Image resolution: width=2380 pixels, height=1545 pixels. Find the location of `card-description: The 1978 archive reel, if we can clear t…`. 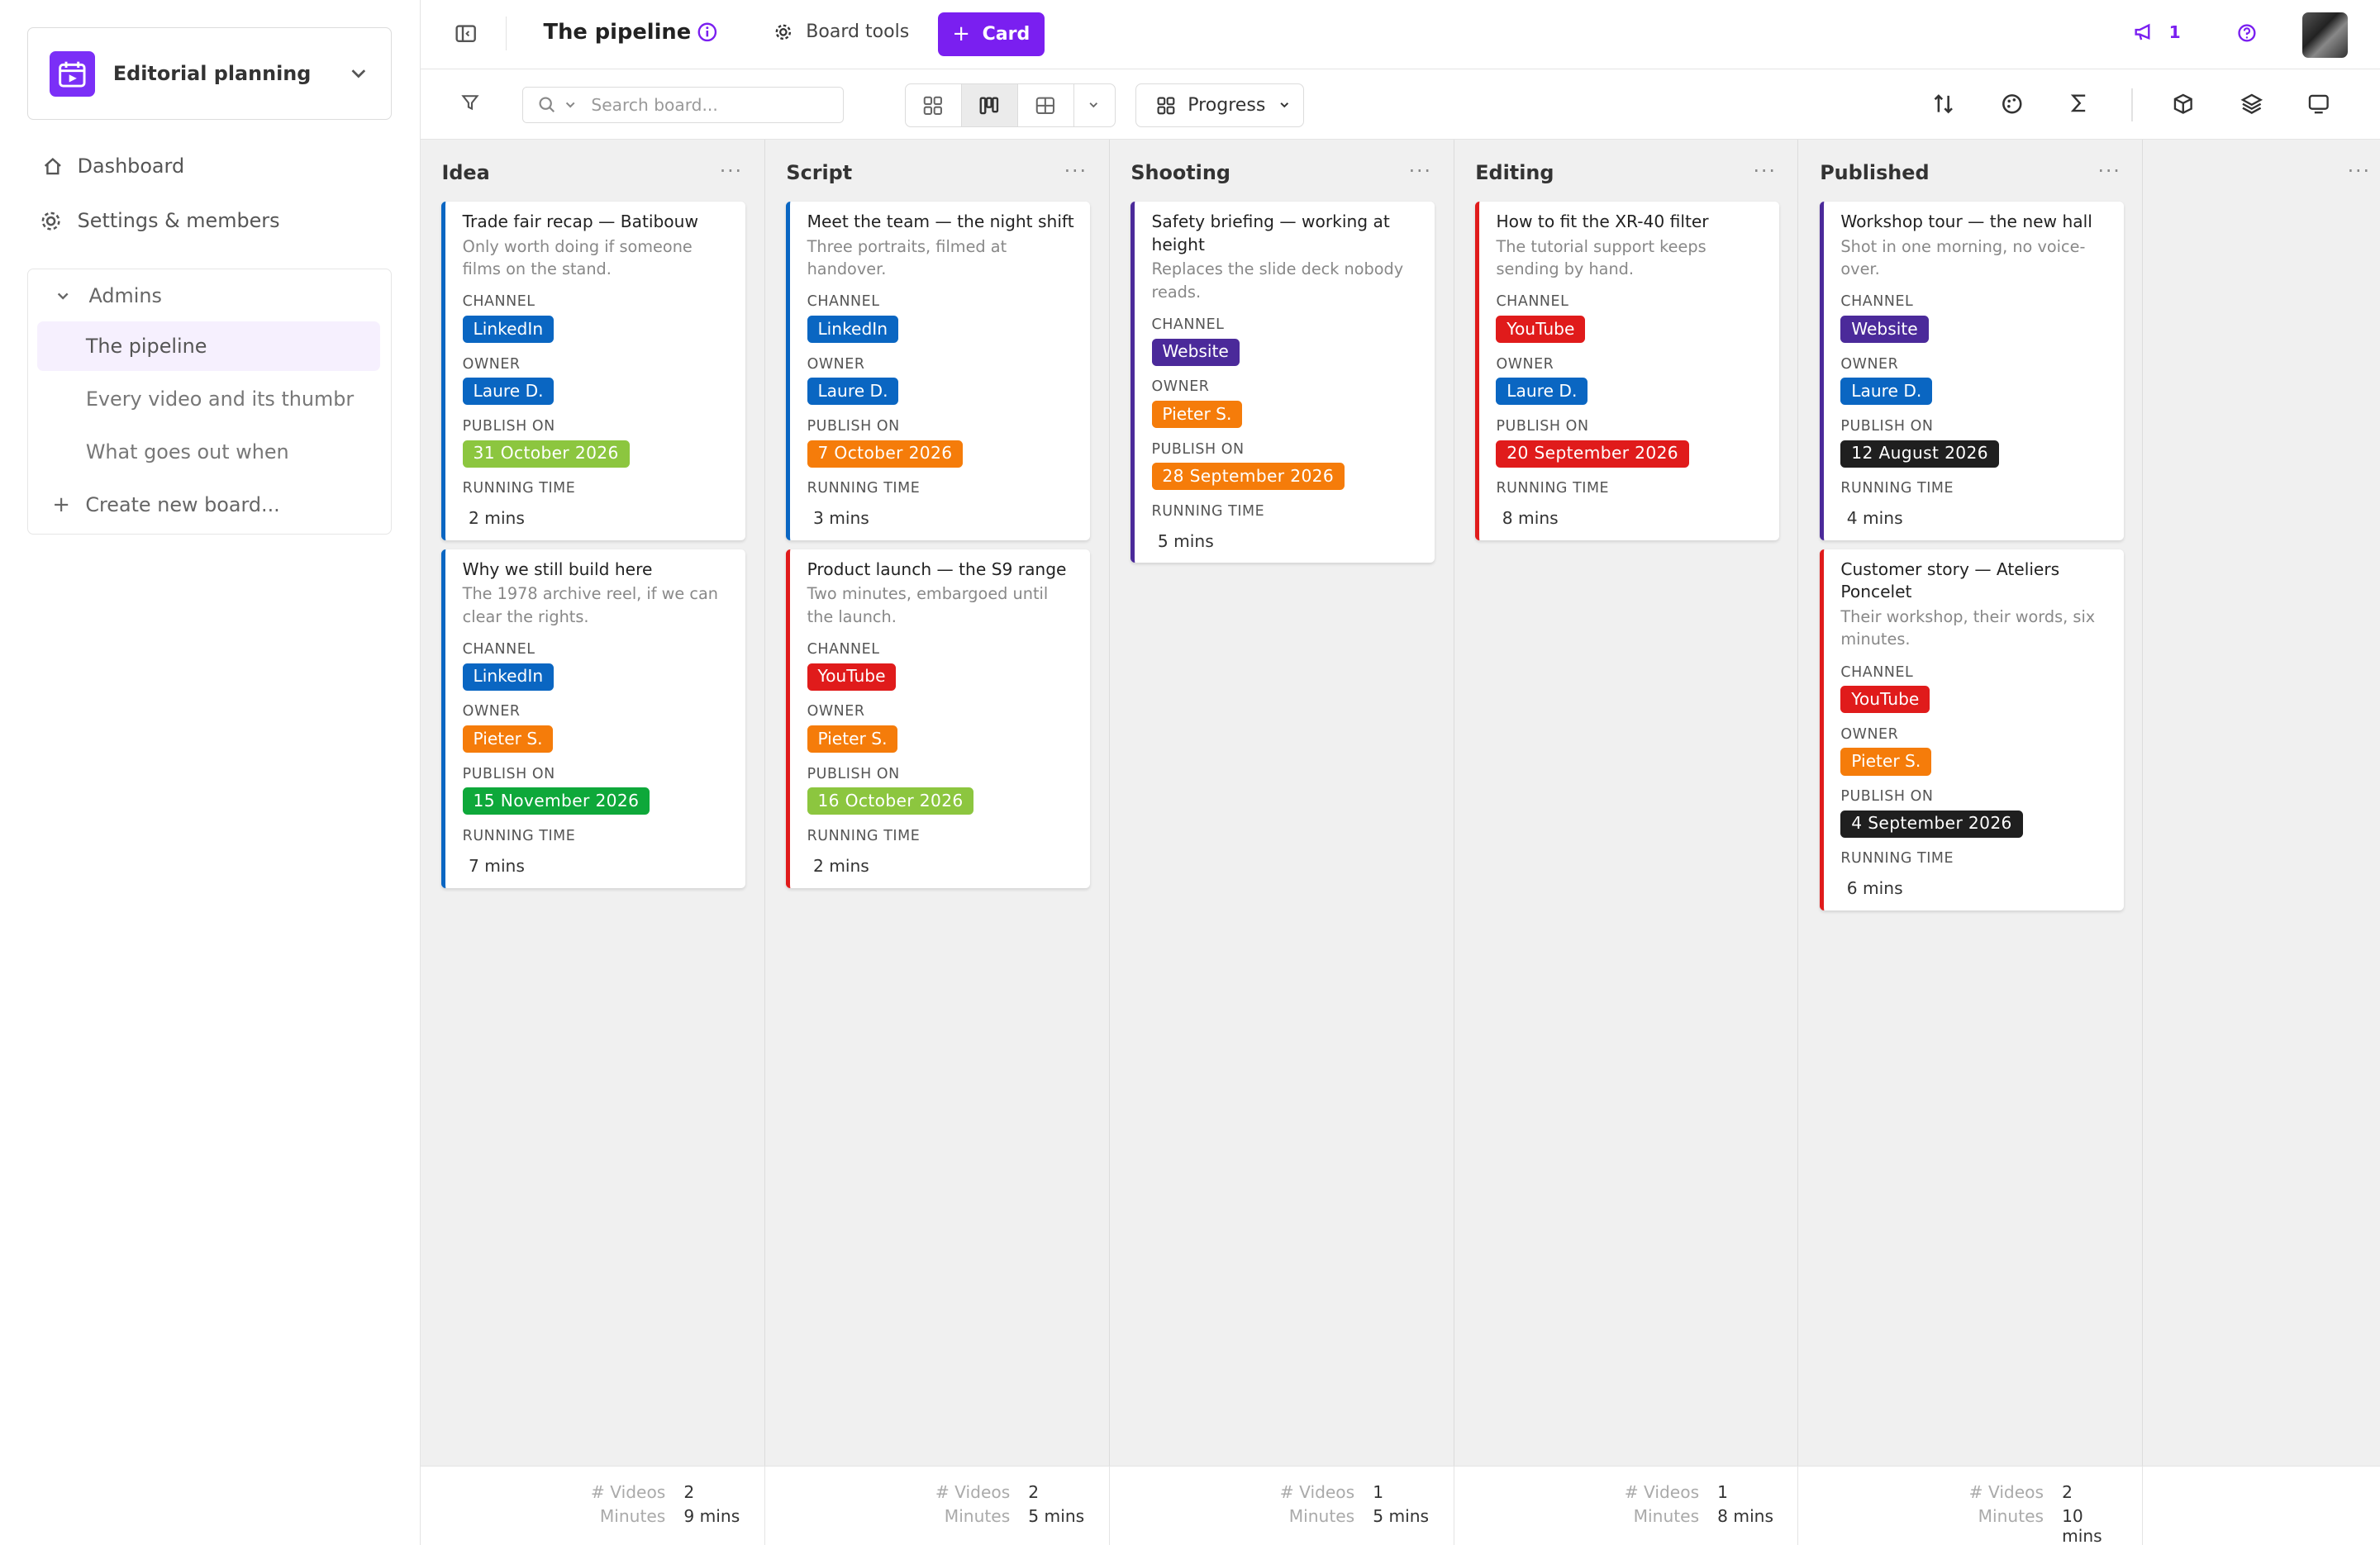

card-description: The 1978 archive reel, if we can clear t… is located at coordinates (590, 605).